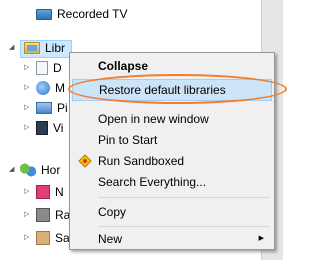  I want to click on menu-item-copy: Copy, so click(172, 212).